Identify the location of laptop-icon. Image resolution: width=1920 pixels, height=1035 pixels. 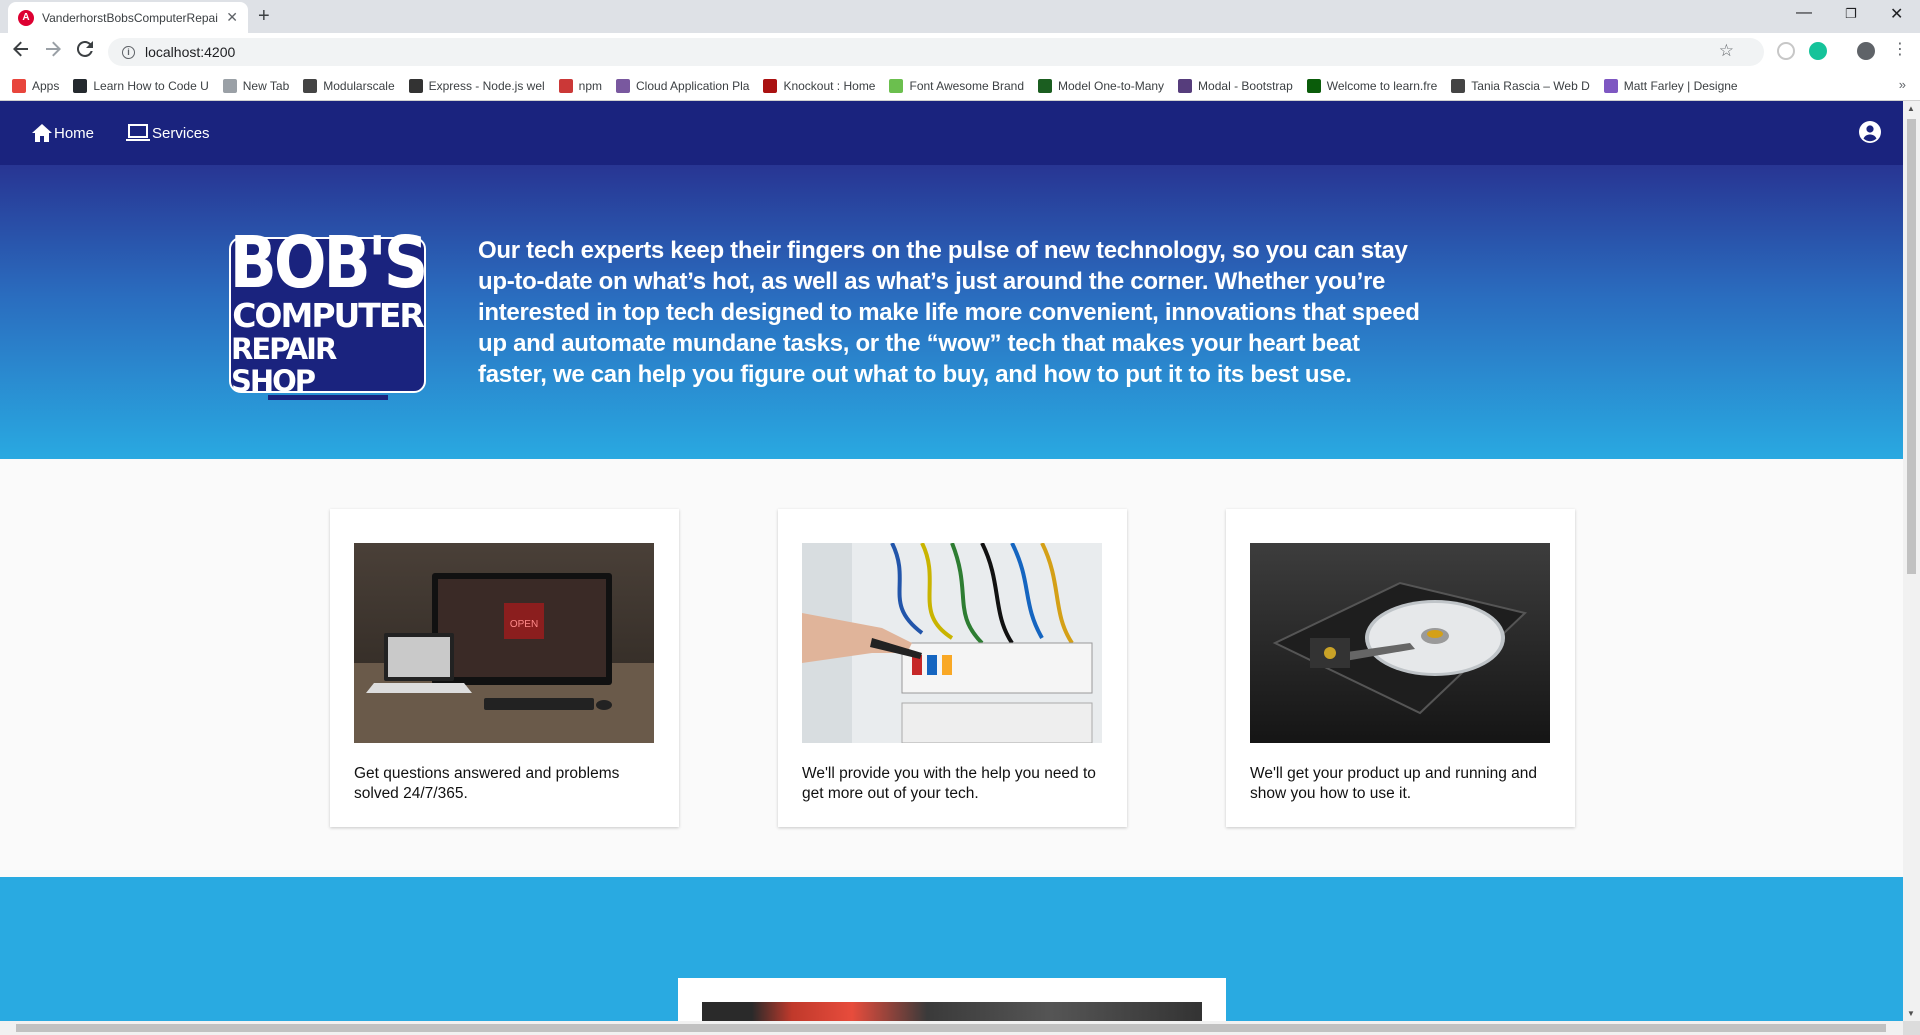
(138, 132).